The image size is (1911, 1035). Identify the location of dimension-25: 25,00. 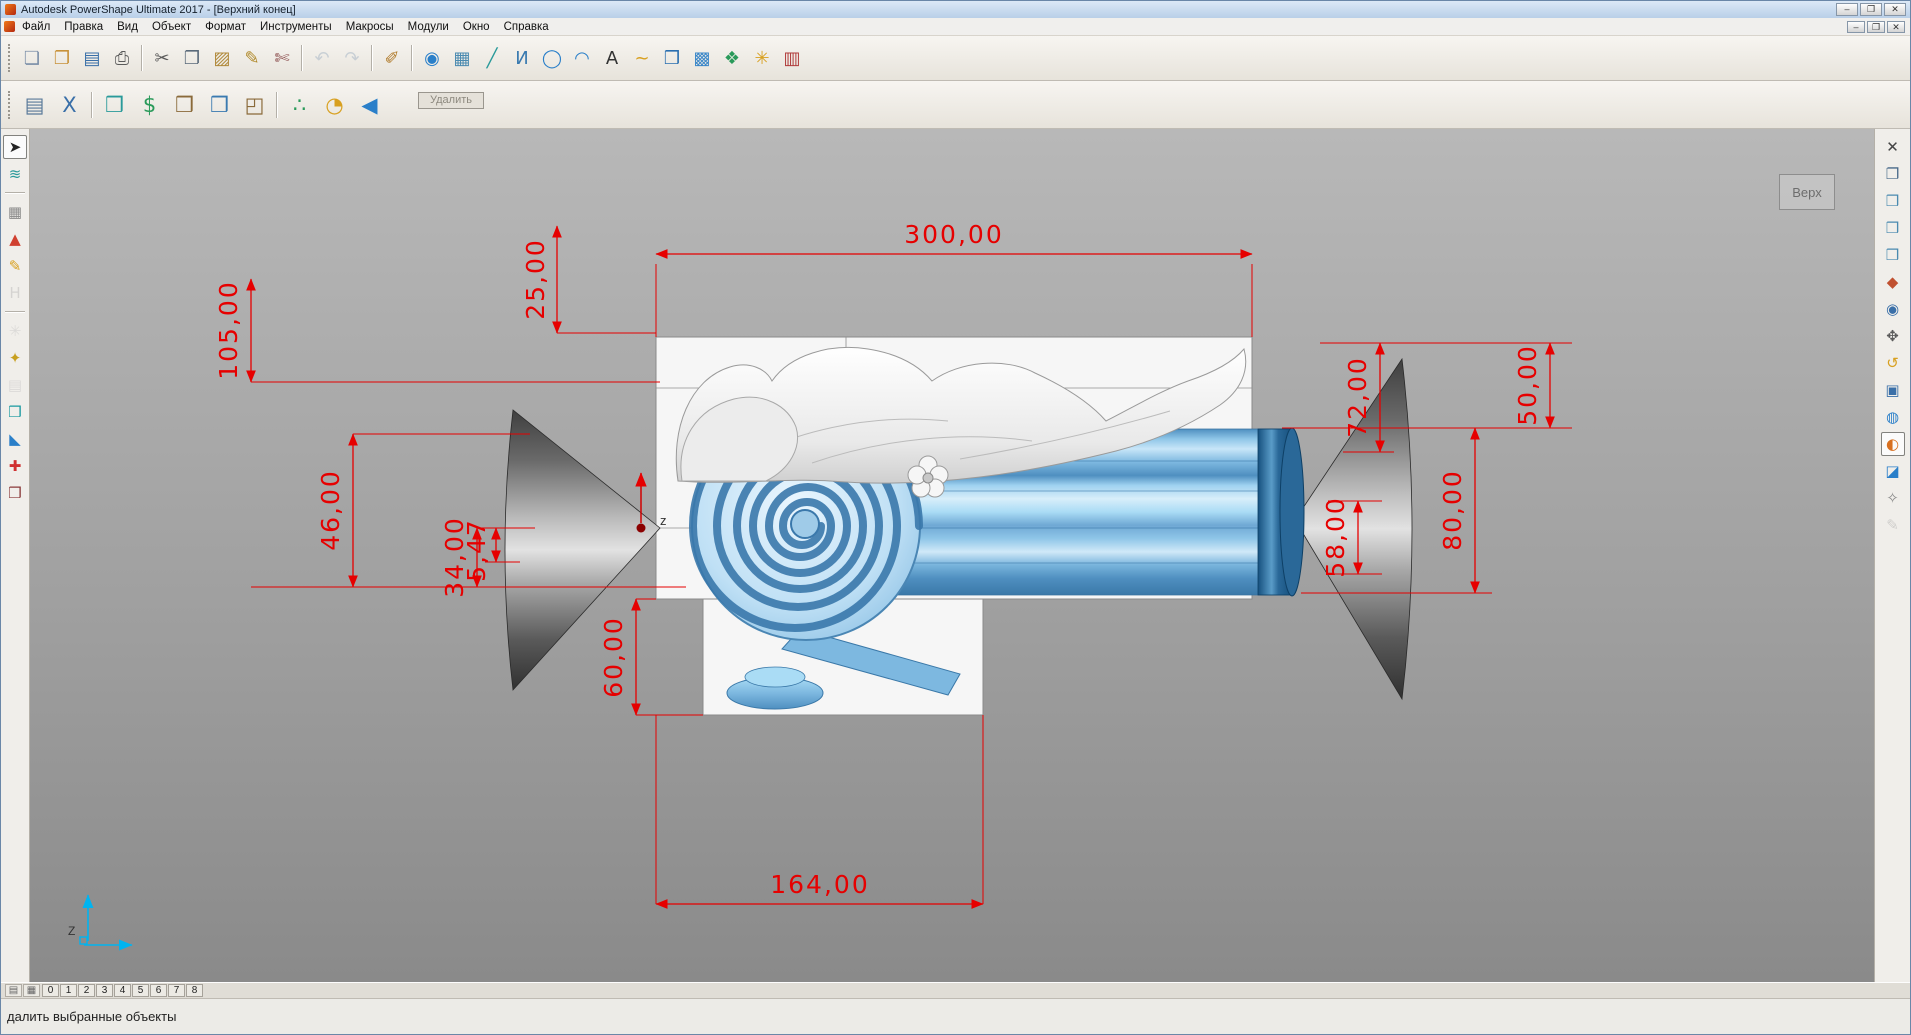
(588, 279).